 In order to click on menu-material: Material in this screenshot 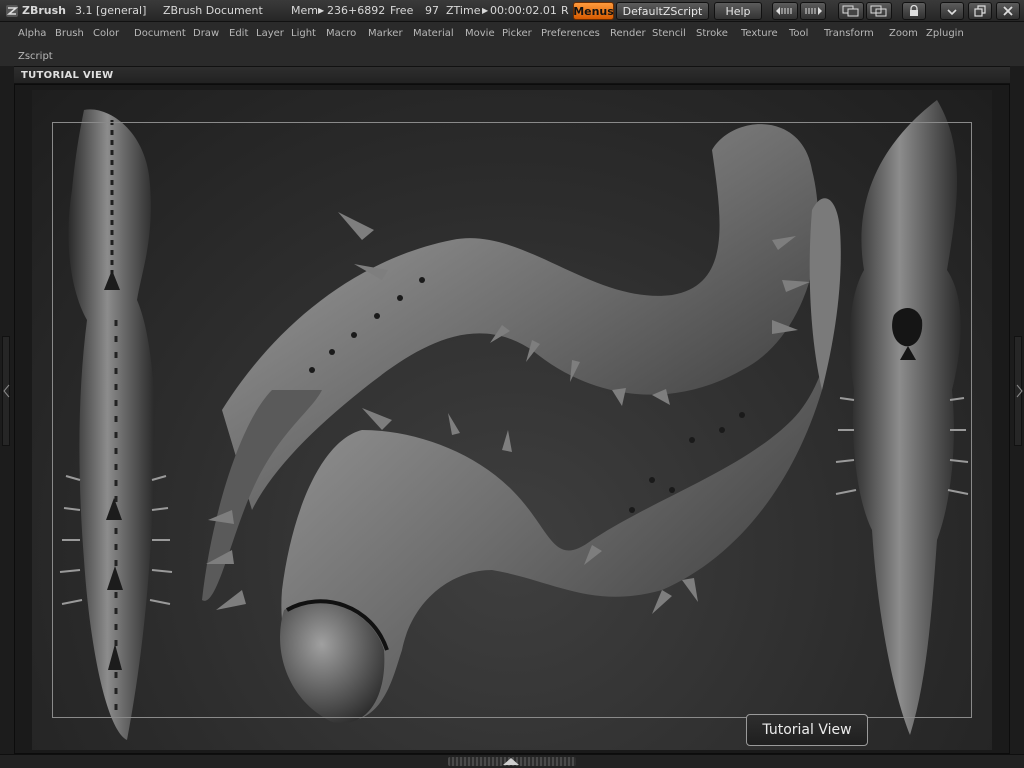, I will do `click(433, 33)`.